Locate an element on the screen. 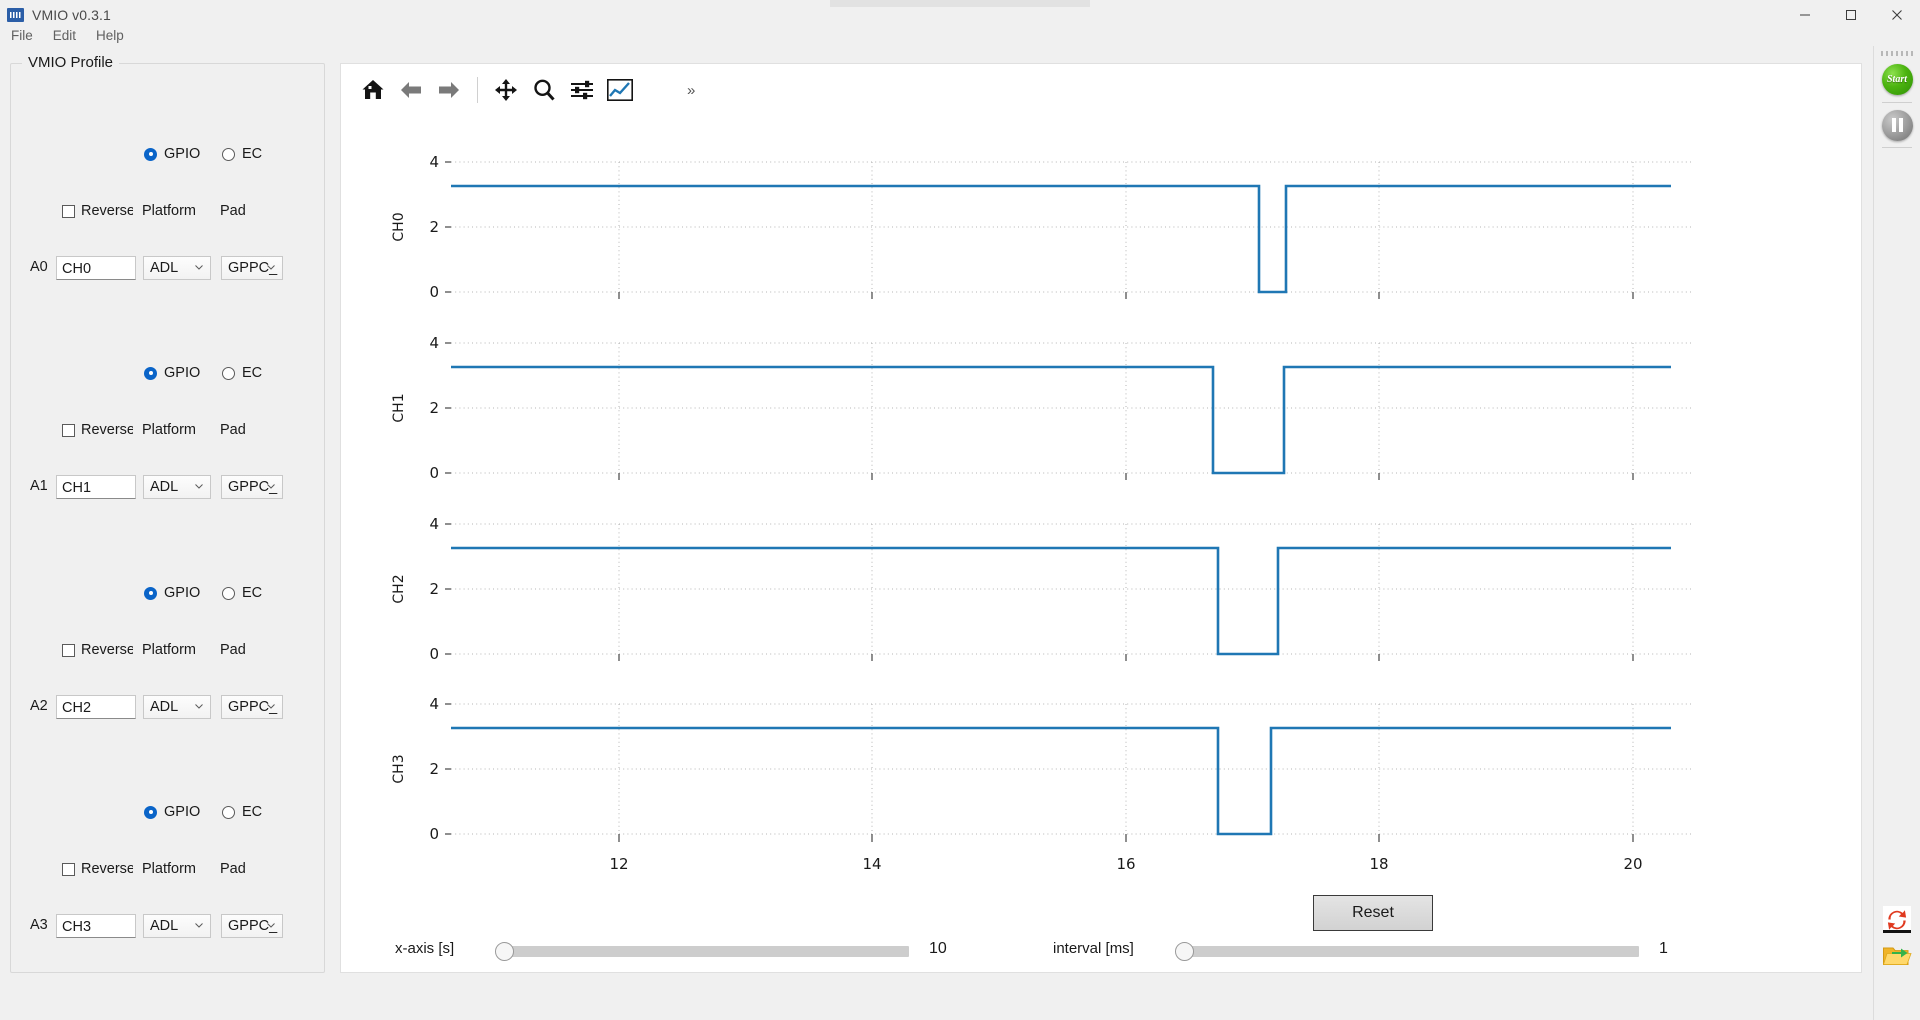 The height and width of the screenshot is (1020, 1920). platform-select-a2: ADL is located at coordinates (177, 707).